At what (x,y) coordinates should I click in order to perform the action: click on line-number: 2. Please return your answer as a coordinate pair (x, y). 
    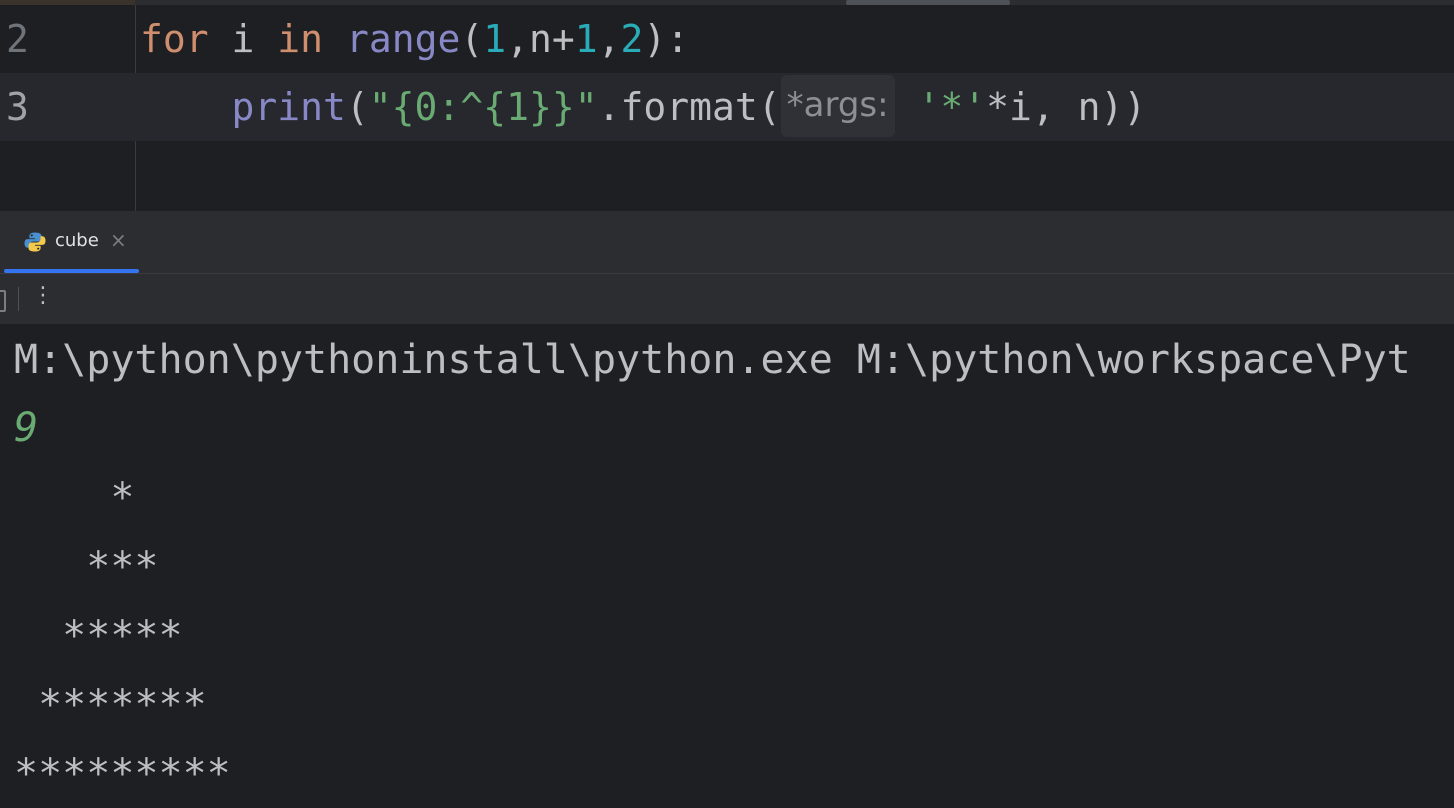
    Looking at the image, I should click on (17, 39).